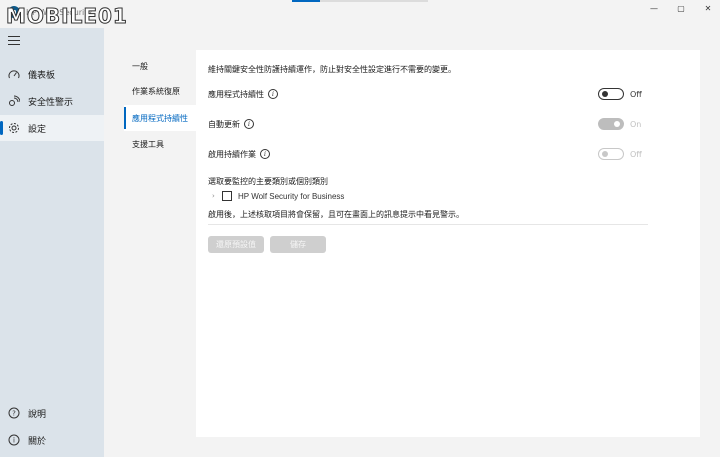 This screenshot has width=720, height=457. What do you see at coordinates (681, 9) in the screenshot?
I see `maximize-button: ▢` at bounding box center [681, 9].